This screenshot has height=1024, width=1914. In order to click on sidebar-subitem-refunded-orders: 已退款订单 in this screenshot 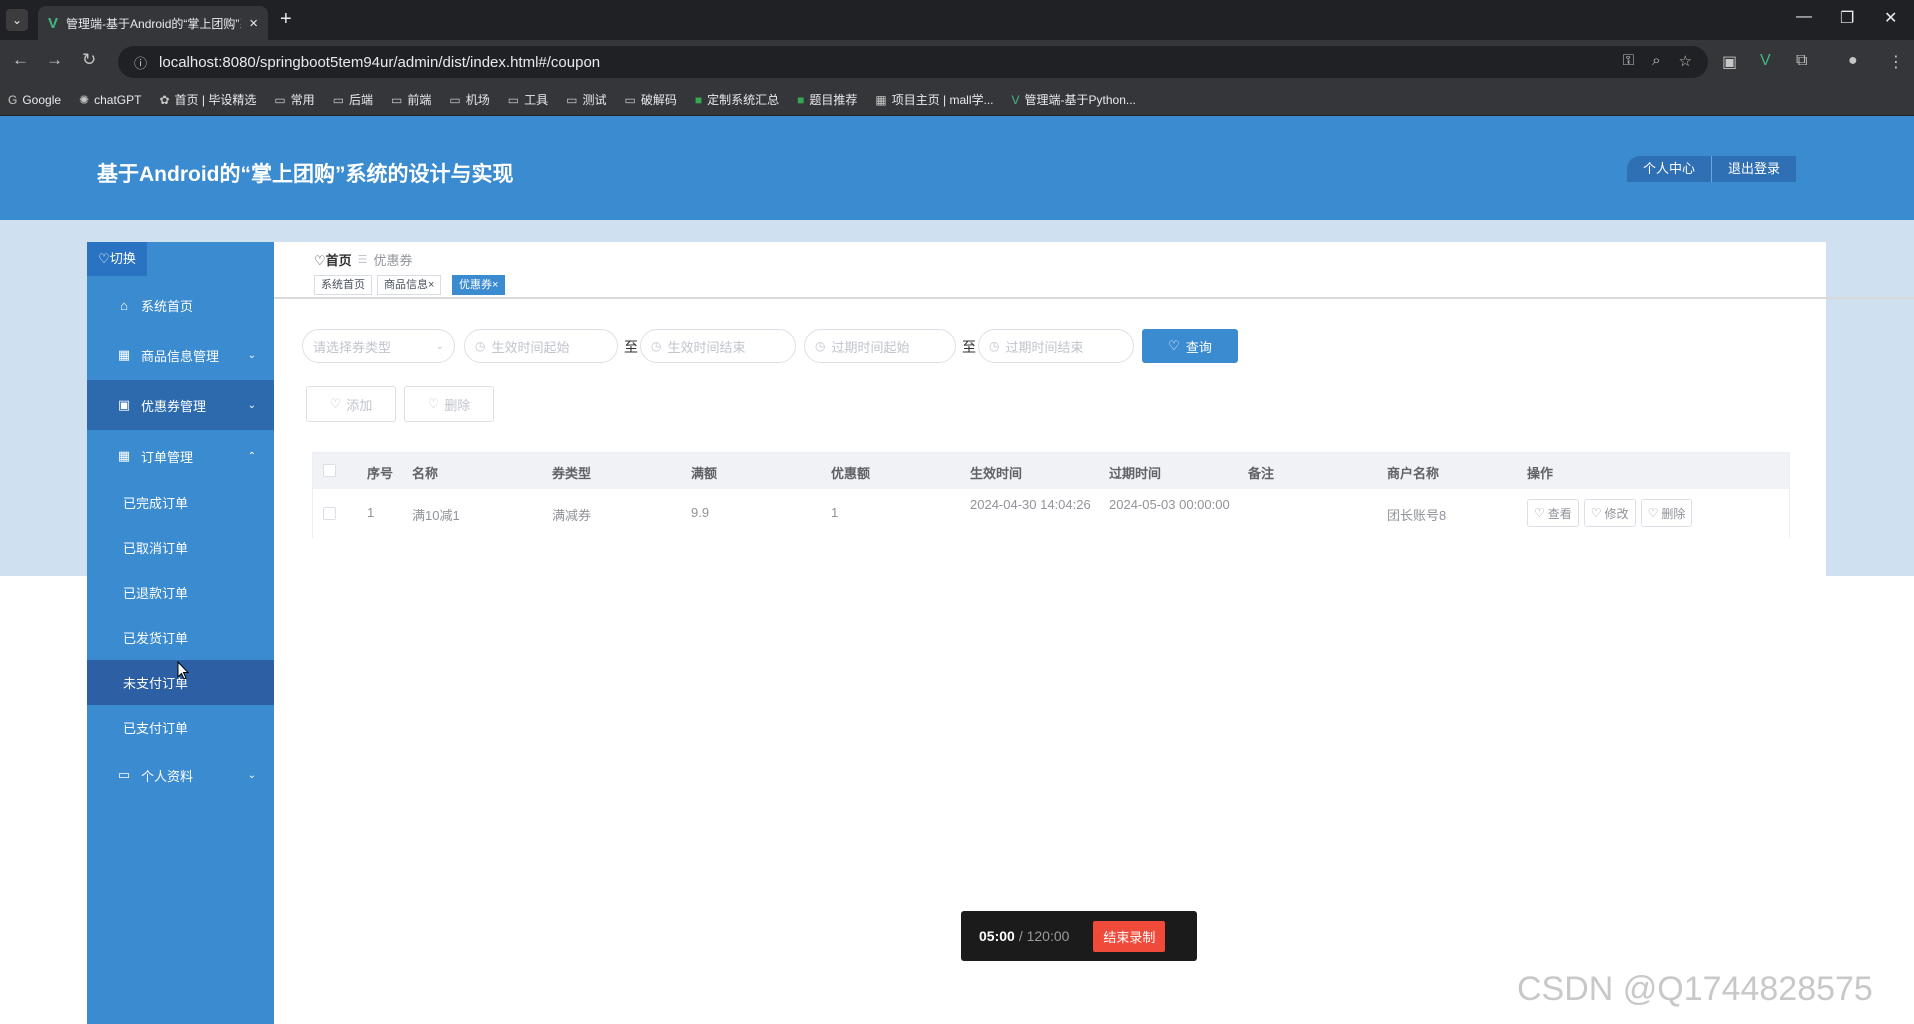, I will do `click(180, 592)`.